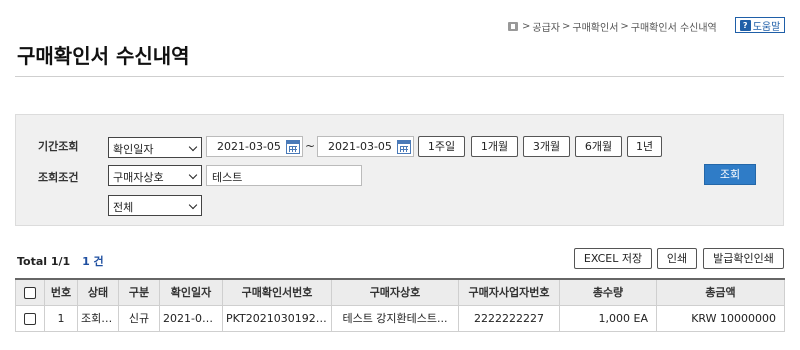  What do you see at coordinates (123, 207) in the screenshot?
I see `status-filter-value: 전체` at bounding box center [123, 207].